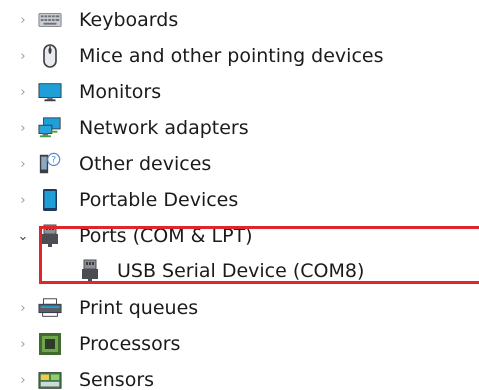 Image resolution: width=479 pixels, height=390 pixels. Describe the element at coordinates (50, 164) in the screenshot. I see `unknown-device-icon: ?` at that location.